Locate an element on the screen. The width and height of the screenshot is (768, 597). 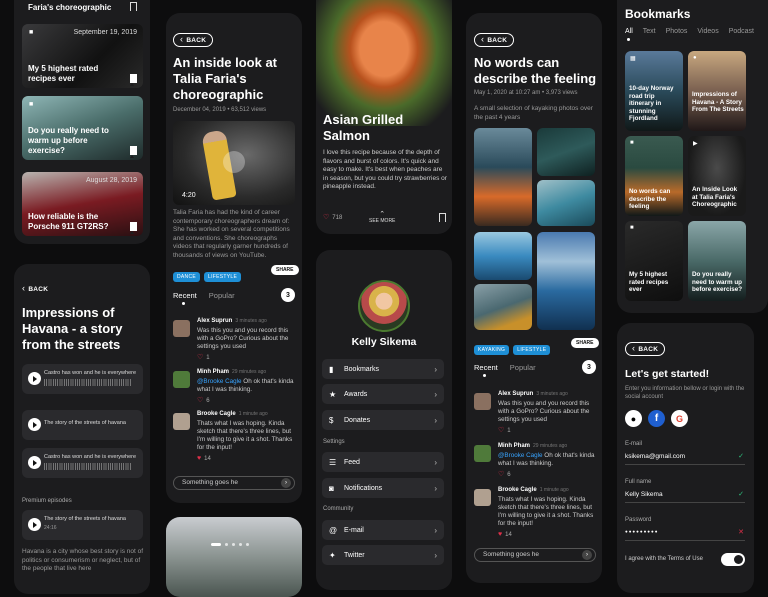
audio-track: The story of the streets of havana is located at coordinates (82, 425).